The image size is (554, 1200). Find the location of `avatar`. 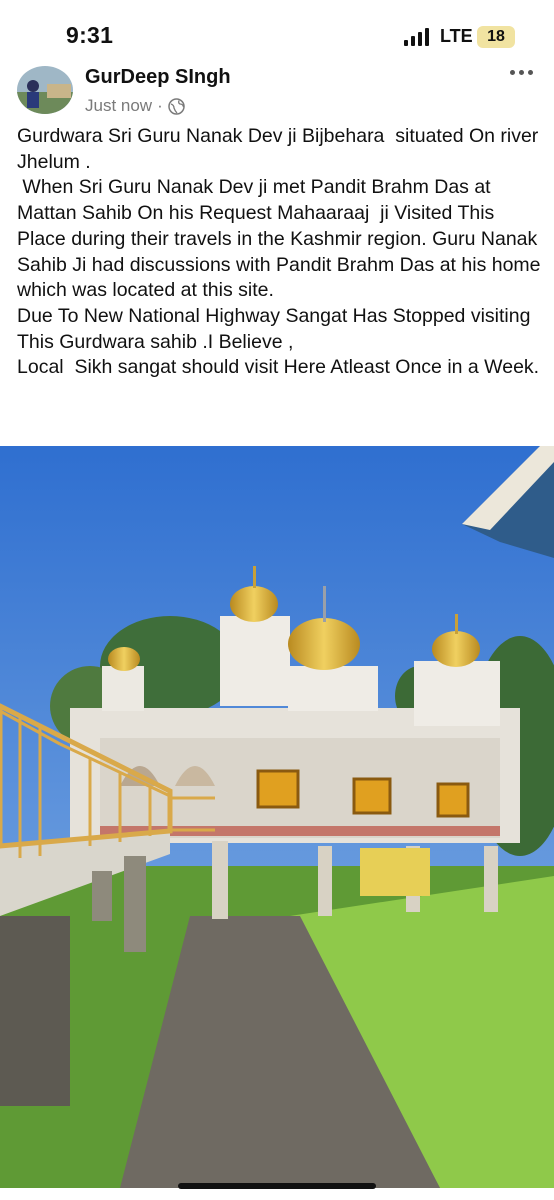

avatar is located at coordinates (45, 90).